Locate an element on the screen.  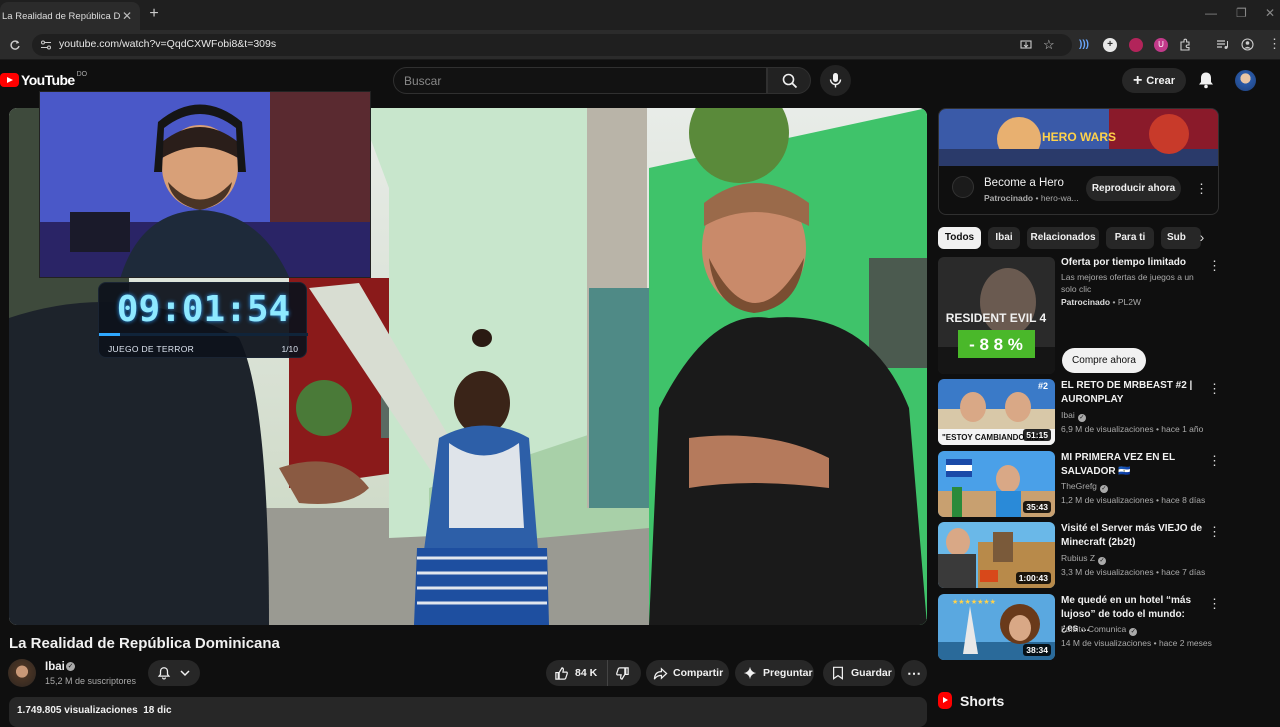
timer-progress-fill is located at coordinates (109, 334).